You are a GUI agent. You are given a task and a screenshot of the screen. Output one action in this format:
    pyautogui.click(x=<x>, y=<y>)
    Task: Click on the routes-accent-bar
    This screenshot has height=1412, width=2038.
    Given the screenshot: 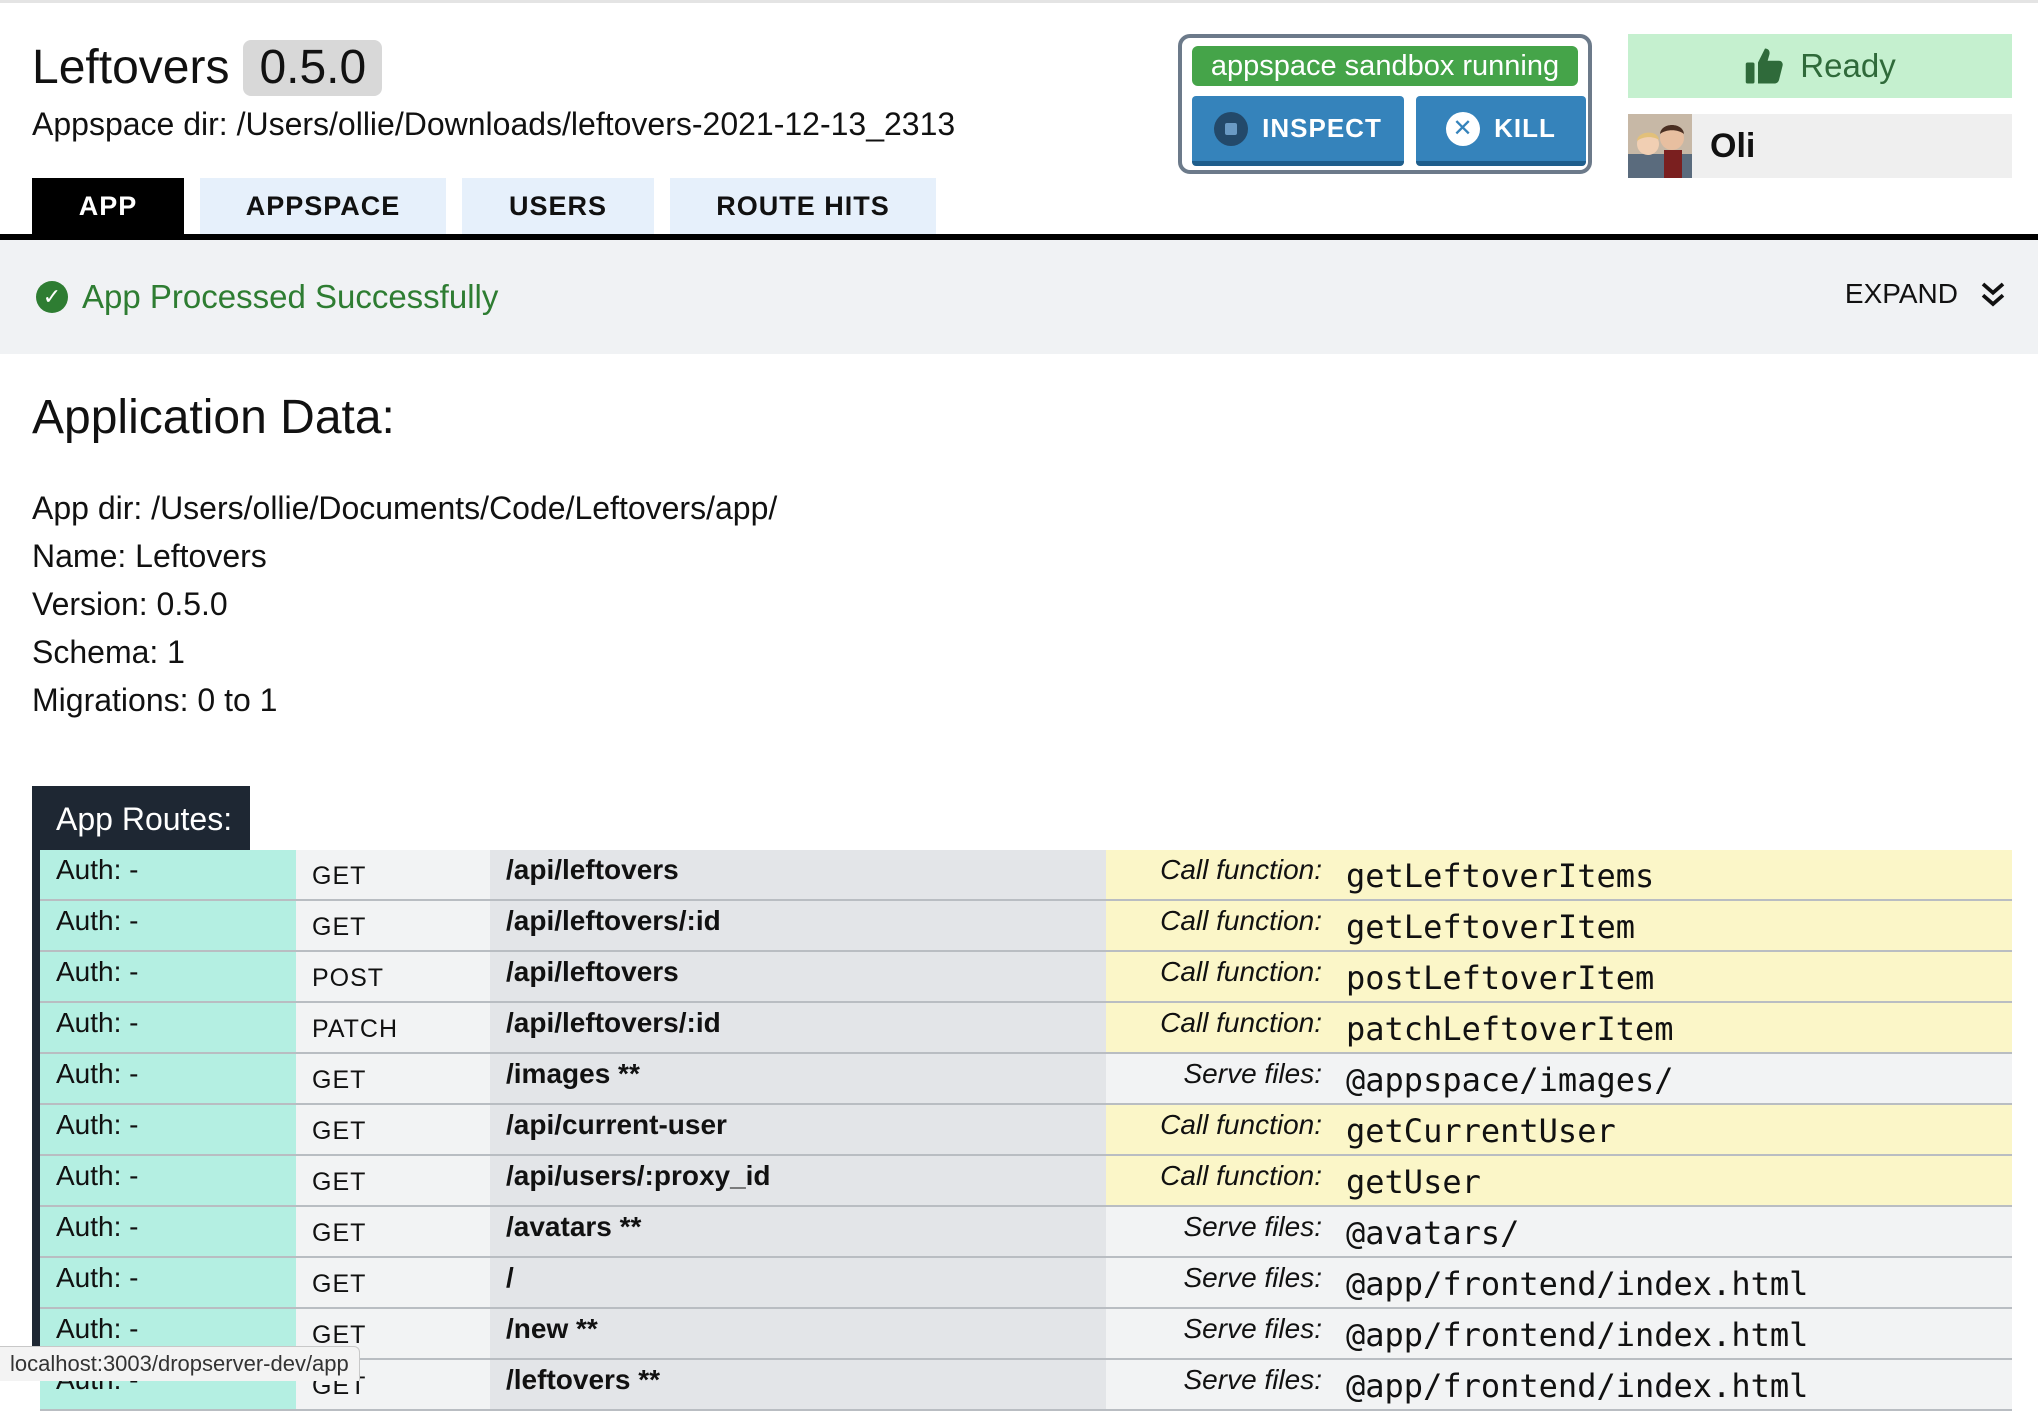 What is the action you would take?
    pyautogui.click(x=36, y=1115)
    